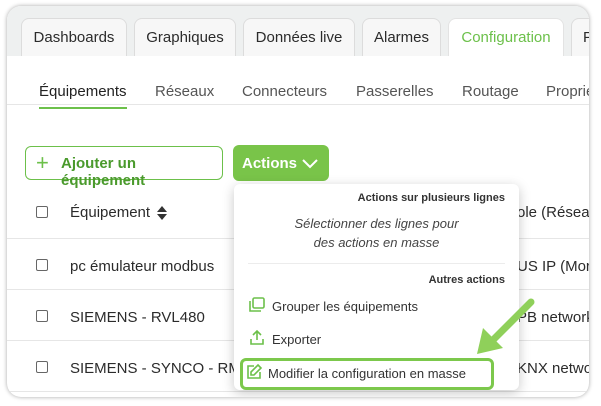 This screenshot has height=406, width=601. Describe the element at coordinates (376, 242) in the screenshot. I see `hint-line-2: des actions en masse` at that location.